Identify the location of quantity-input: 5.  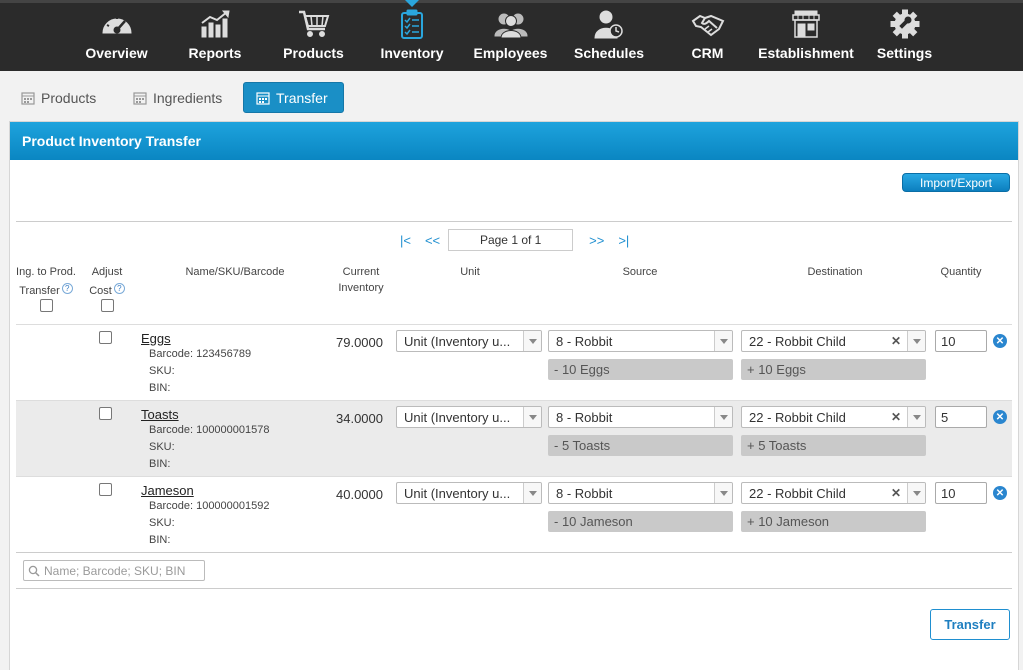
(961, 417).